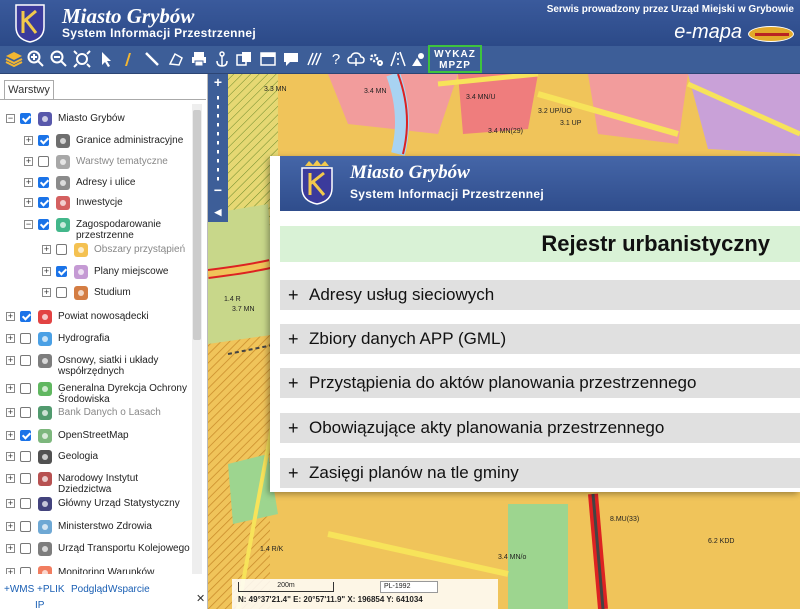 The image size is (800, 609). Describe the element at coordinates (98, 339) in the screenshot. I see `layer-row: + Hydrografia` at that location.